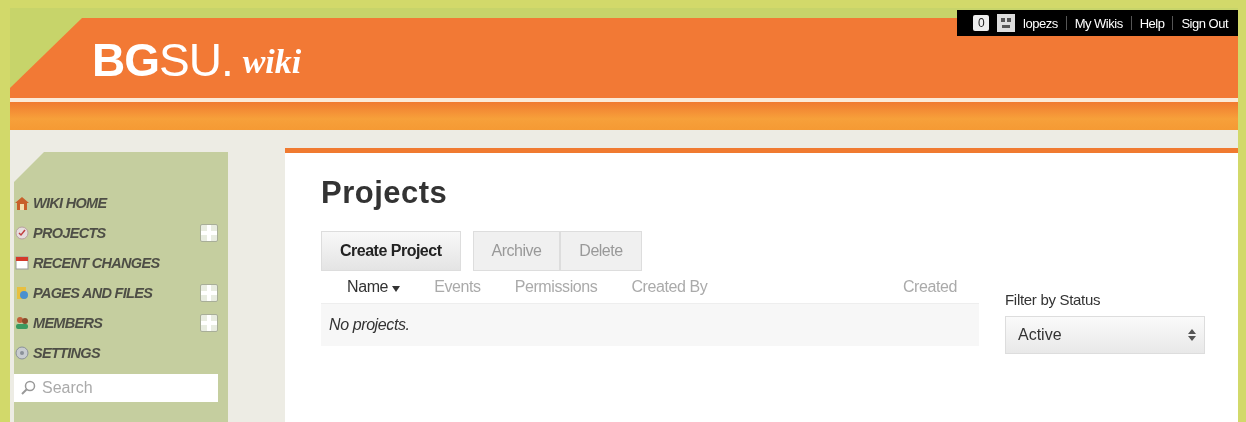 The image size is (1246, 422). Describe the element at coordinates (22, 353) in the screenshot. I see `settings-icon` at that location.